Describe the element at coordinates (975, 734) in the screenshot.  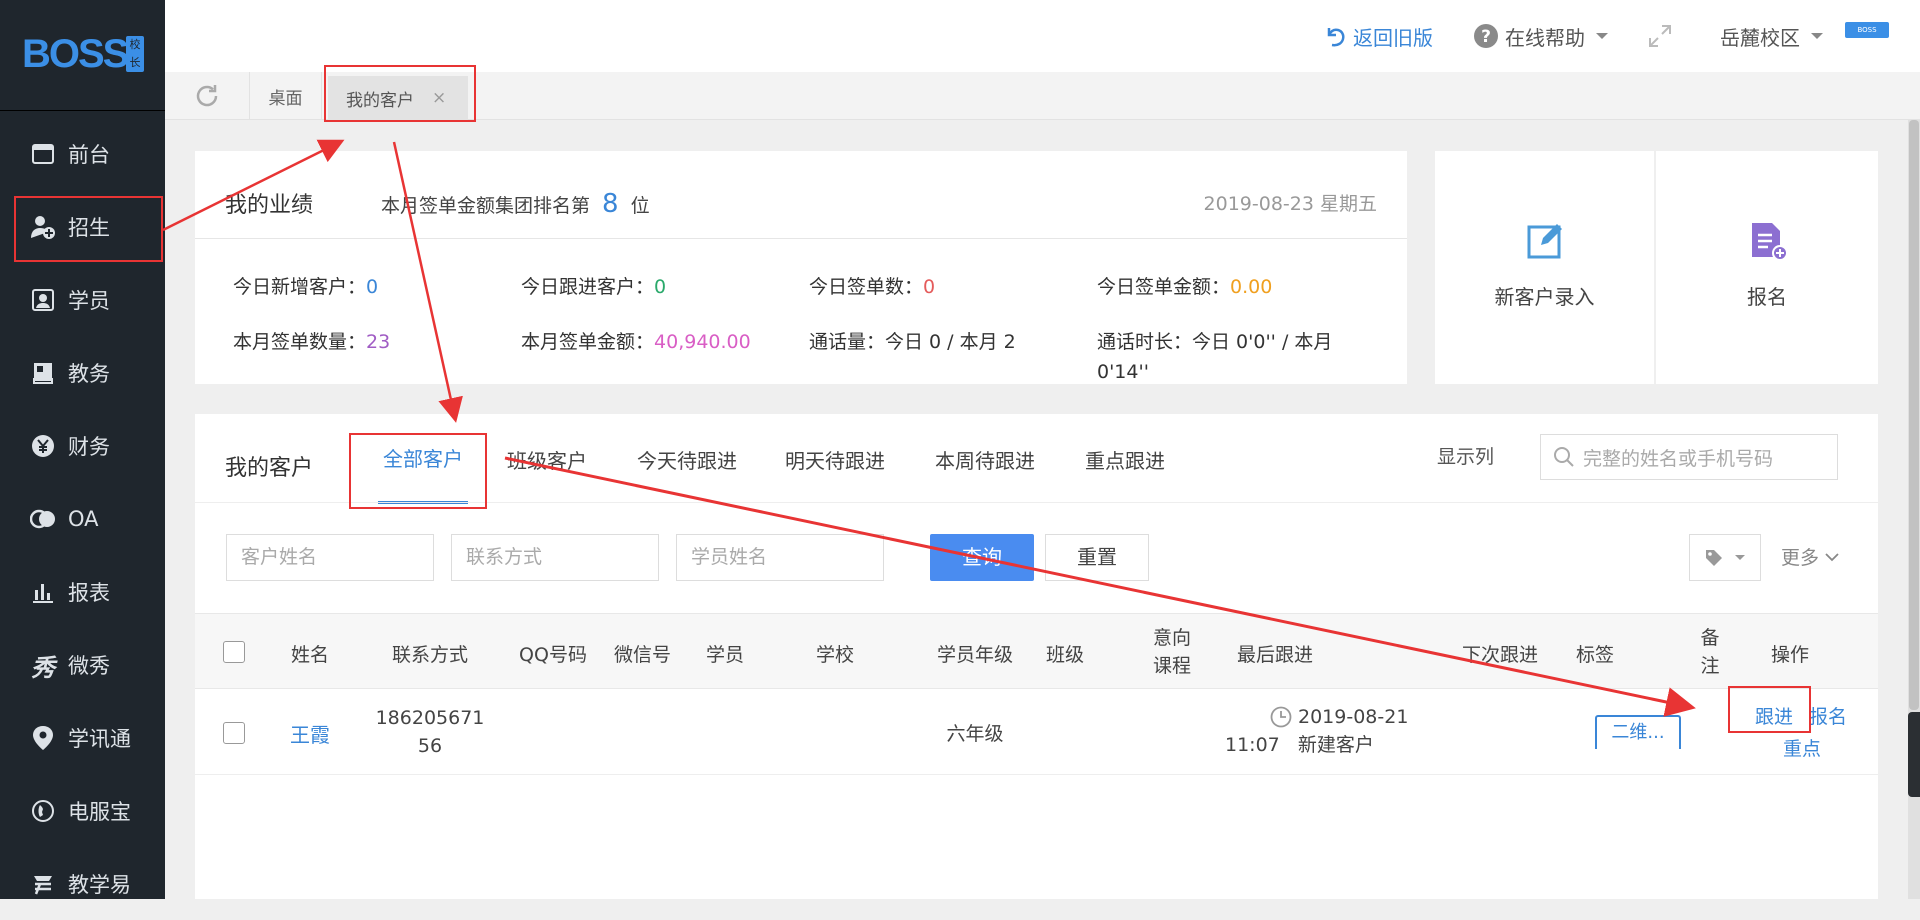
I see `customer-grade: 六年级` at that location.